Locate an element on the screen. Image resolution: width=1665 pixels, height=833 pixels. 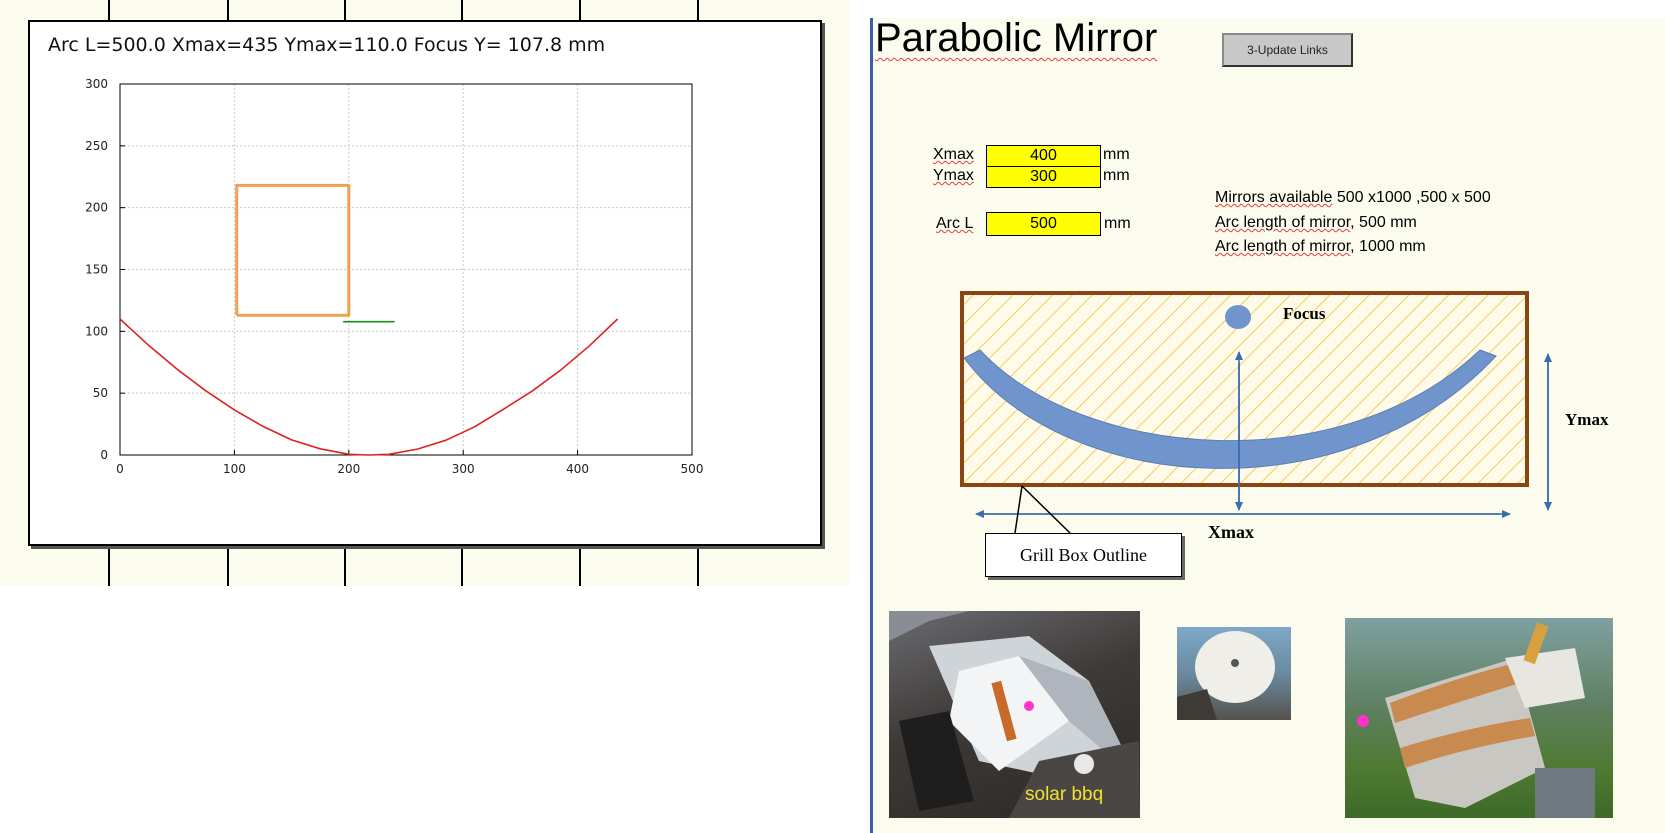
xmax-diagram-label: Xmax is located at coordinates (1231, 532).